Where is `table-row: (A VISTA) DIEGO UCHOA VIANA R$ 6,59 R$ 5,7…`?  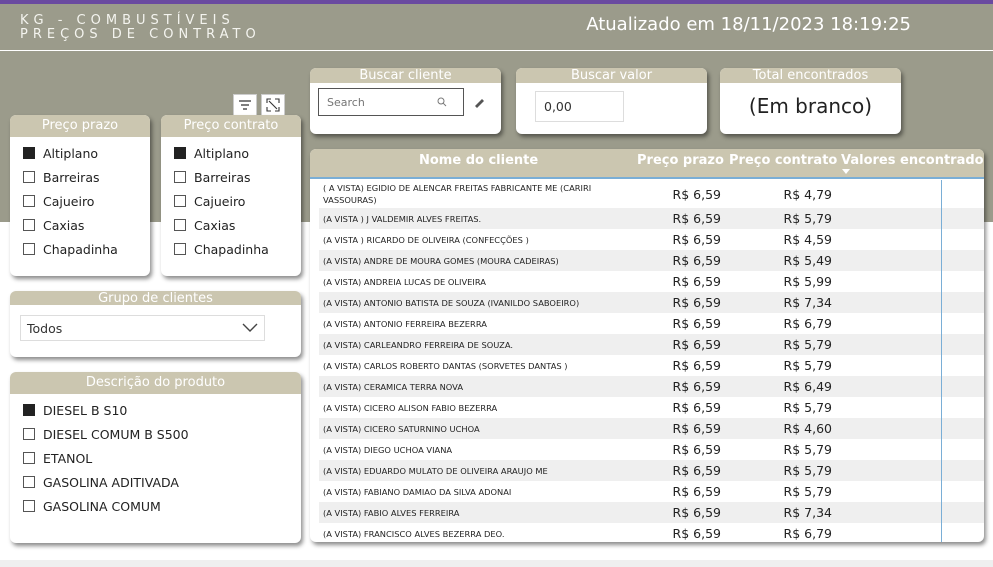
table-row: (A VISTA) DIEGO UCHOA VIANA R$ 6,59 R$ 5,7… is located at coordinates (651, 449).